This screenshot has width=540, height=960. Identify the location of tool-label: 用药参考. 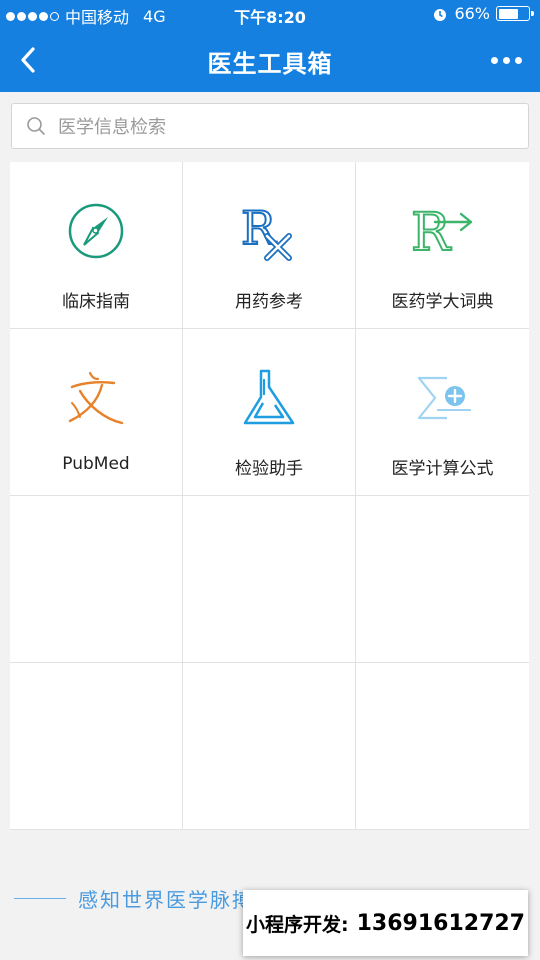
(269, 302).